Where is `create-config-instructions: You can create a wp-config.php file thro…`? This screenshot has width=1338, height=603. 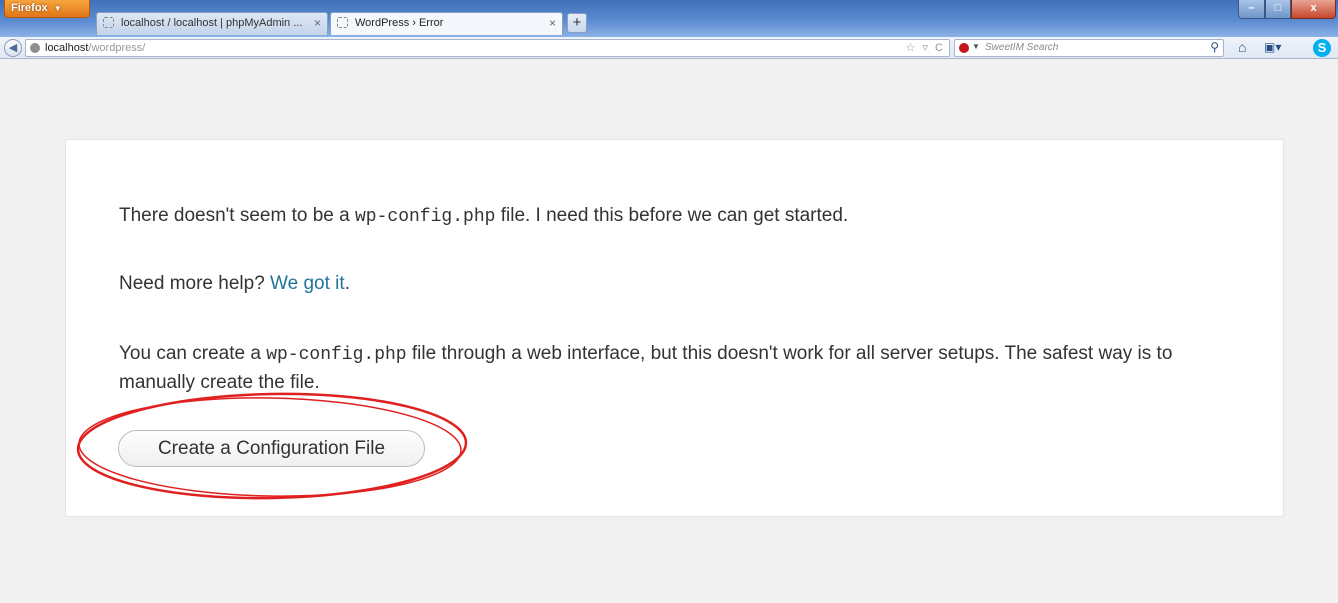
create-config-instructions: You can create a wp-config.php file thro… is located at coordinates (674, 368).